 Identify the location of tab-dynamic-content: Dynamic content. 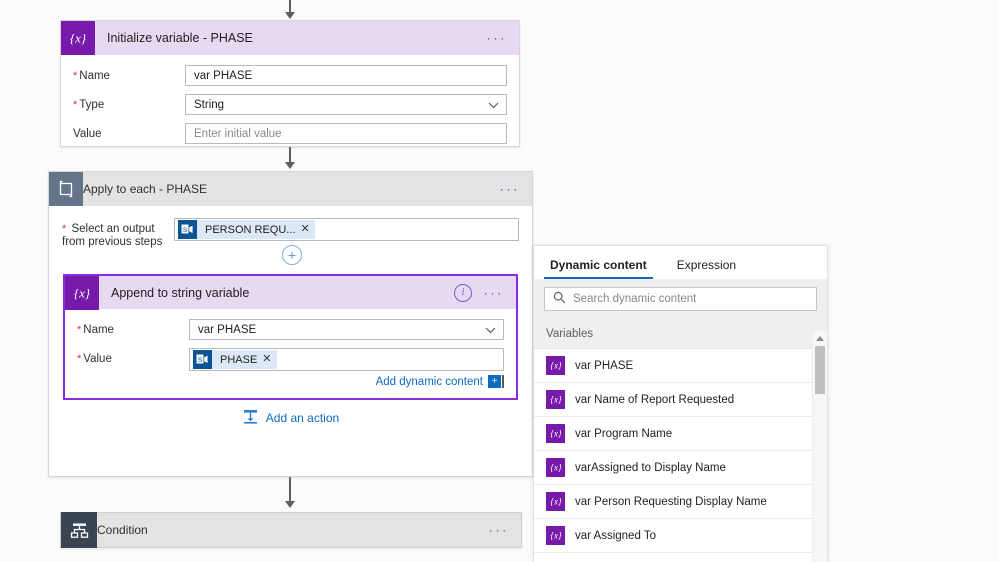
(598, 268).